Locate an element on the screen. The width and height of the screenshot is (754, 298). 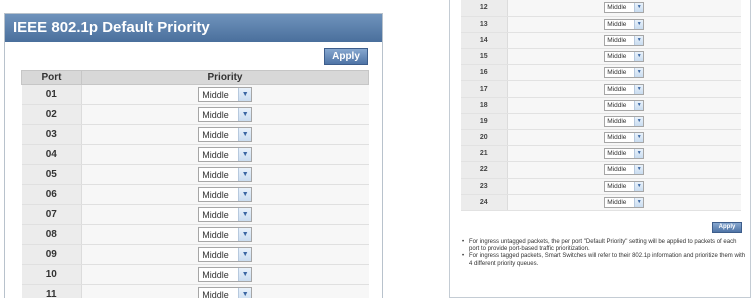
port-number: 11 is located at coordinates (51, 291).